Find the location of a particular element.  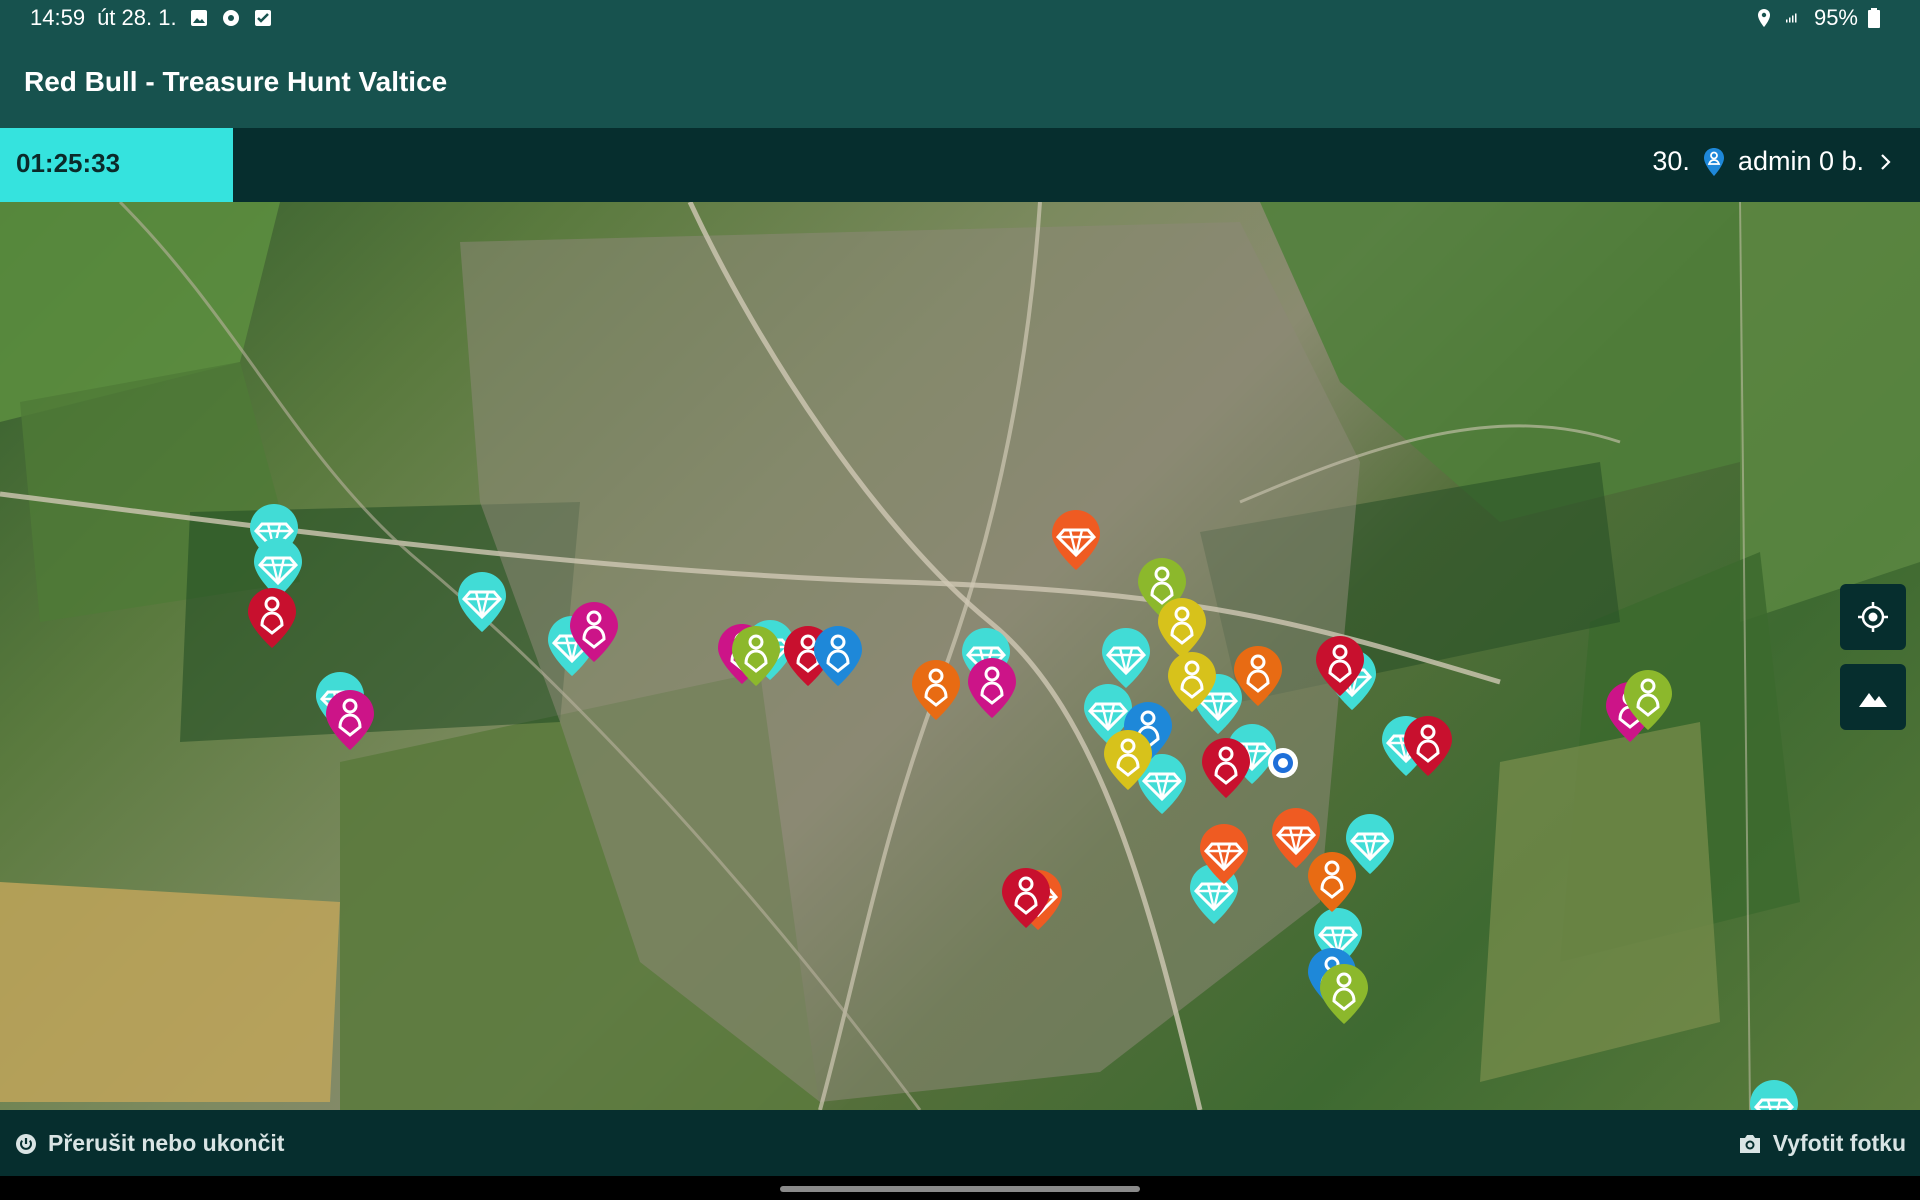

take-photo-label: Vyfotit fotku is located at coordinates (1839, 1143).